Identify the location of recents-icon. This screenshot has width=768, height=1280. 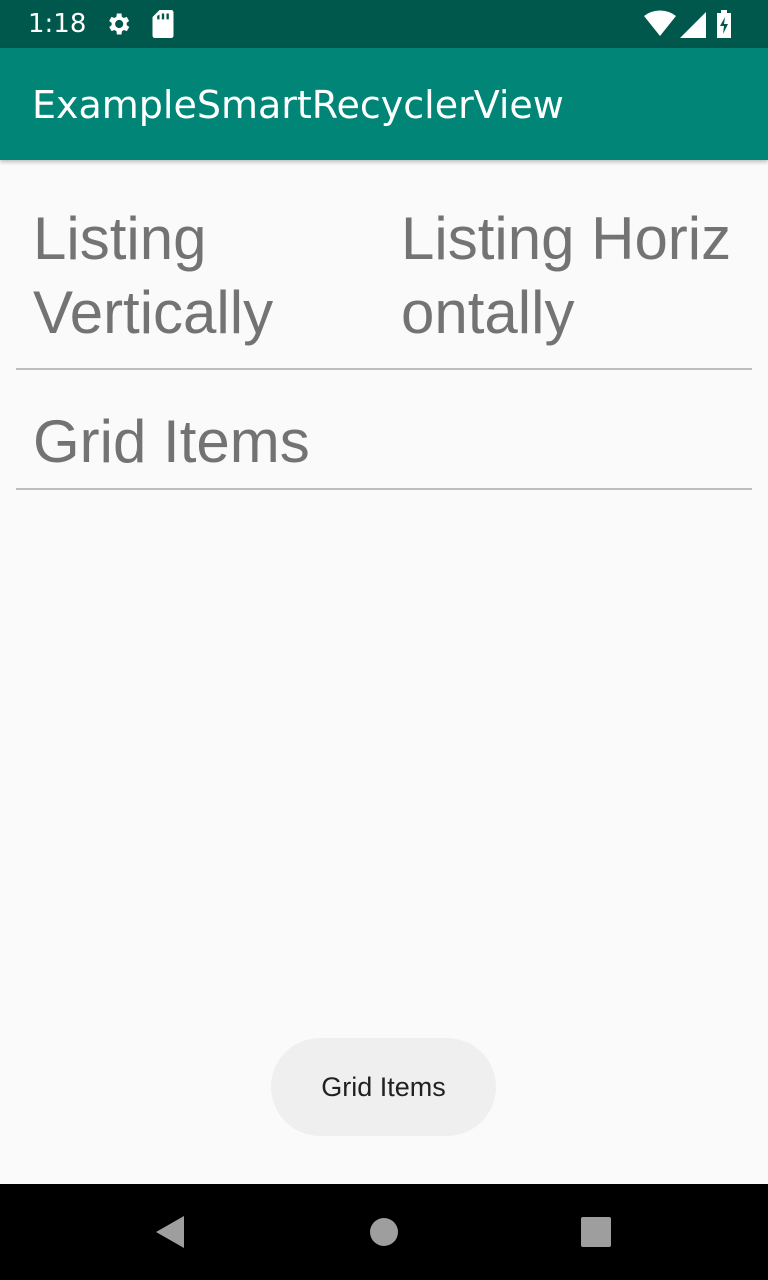
(596, 1232).